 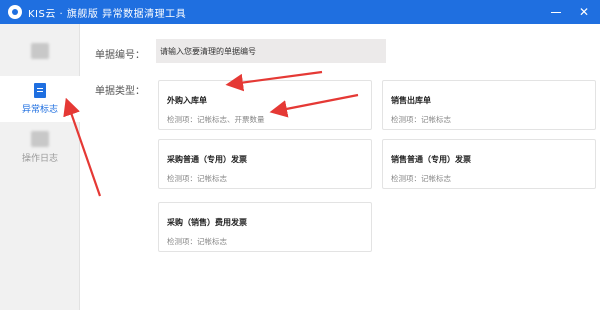 What do you see at coordinates (431, 159) in the screenshot?
I see `card-title: 销售普通（专用）发票` at bounding box center [431, 159].